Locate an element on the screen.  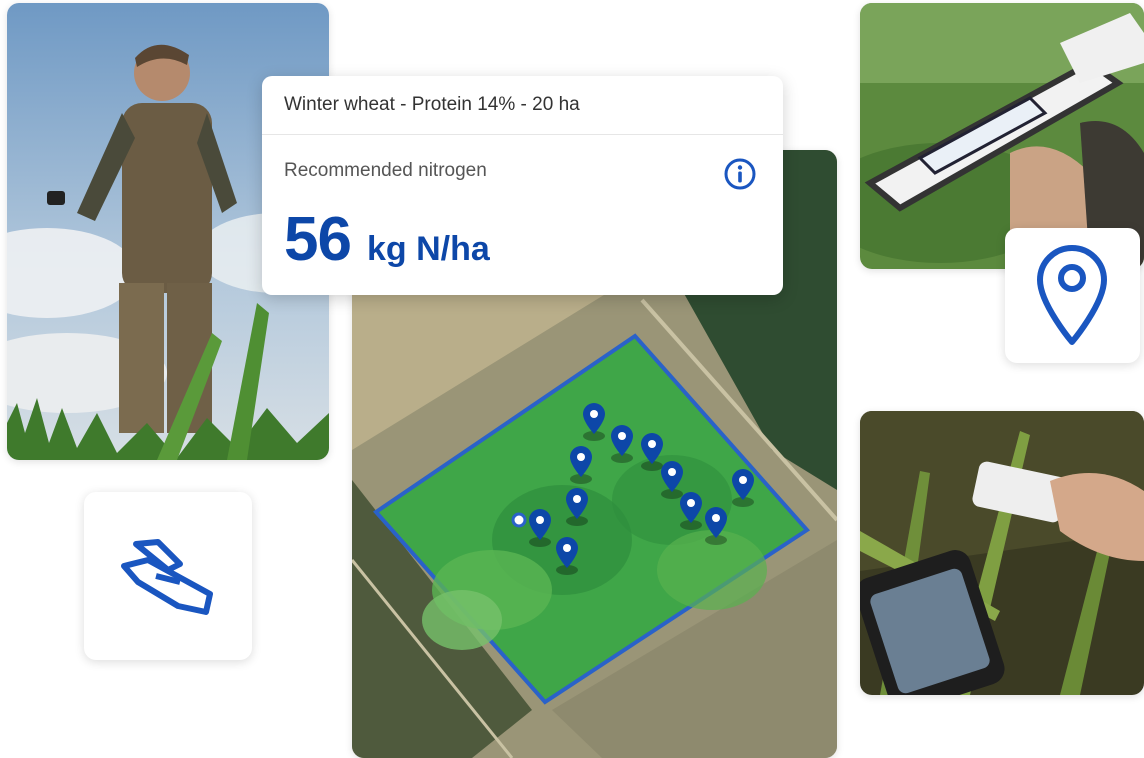
info-icon is located at coordinates (740, 174).